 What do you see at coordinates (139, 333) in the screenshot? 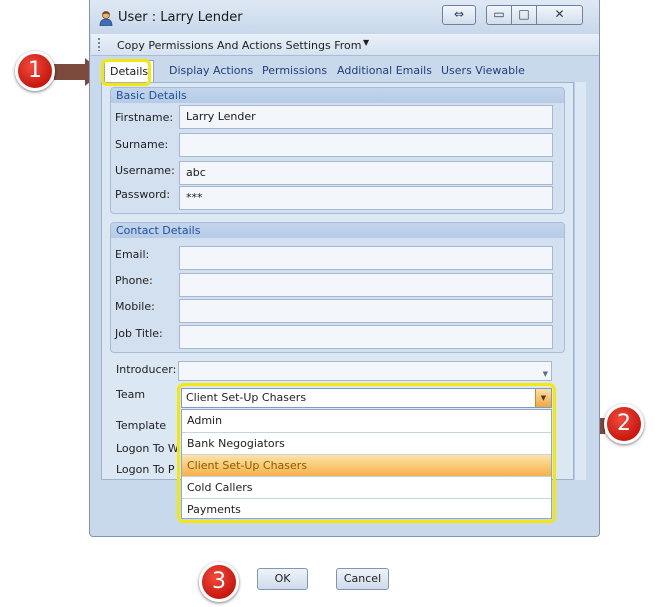
I see `job-title-label: Job Title:` at bounding box center [139, 333].